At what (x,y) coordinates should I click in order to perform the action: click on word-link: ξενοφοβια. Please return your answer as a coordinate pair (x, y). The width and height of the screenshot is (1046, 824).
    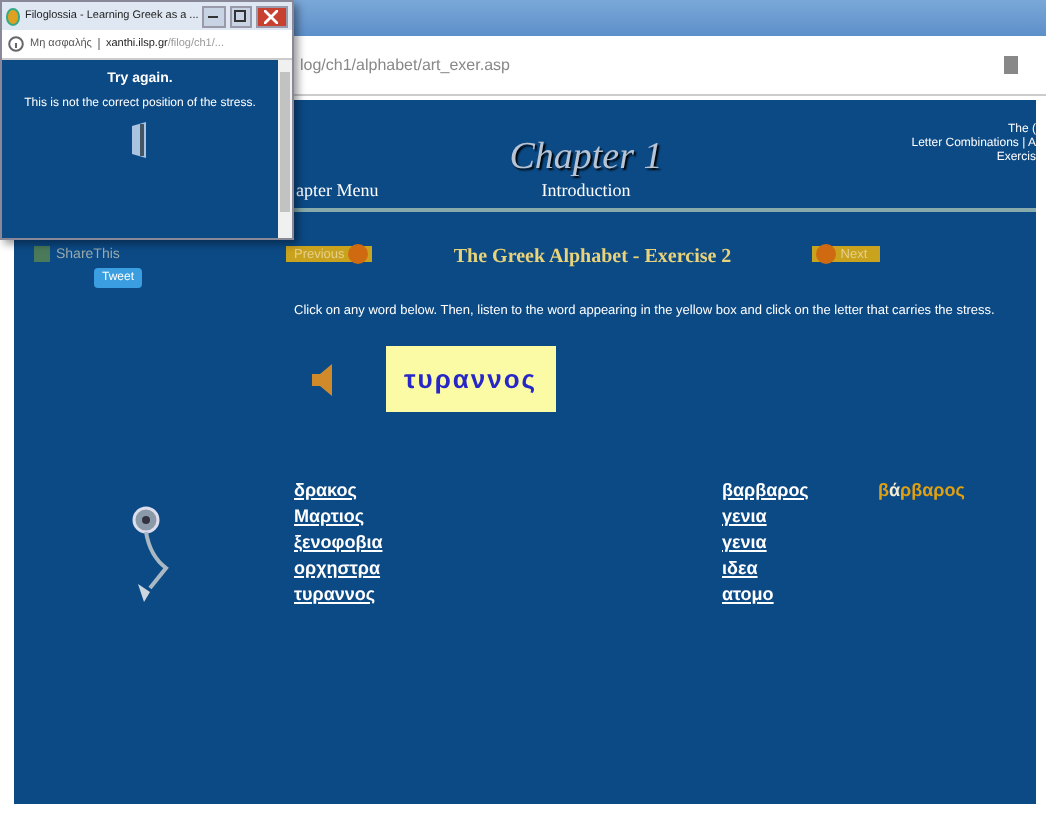
    Looking at the image, I should click on (508, 542).